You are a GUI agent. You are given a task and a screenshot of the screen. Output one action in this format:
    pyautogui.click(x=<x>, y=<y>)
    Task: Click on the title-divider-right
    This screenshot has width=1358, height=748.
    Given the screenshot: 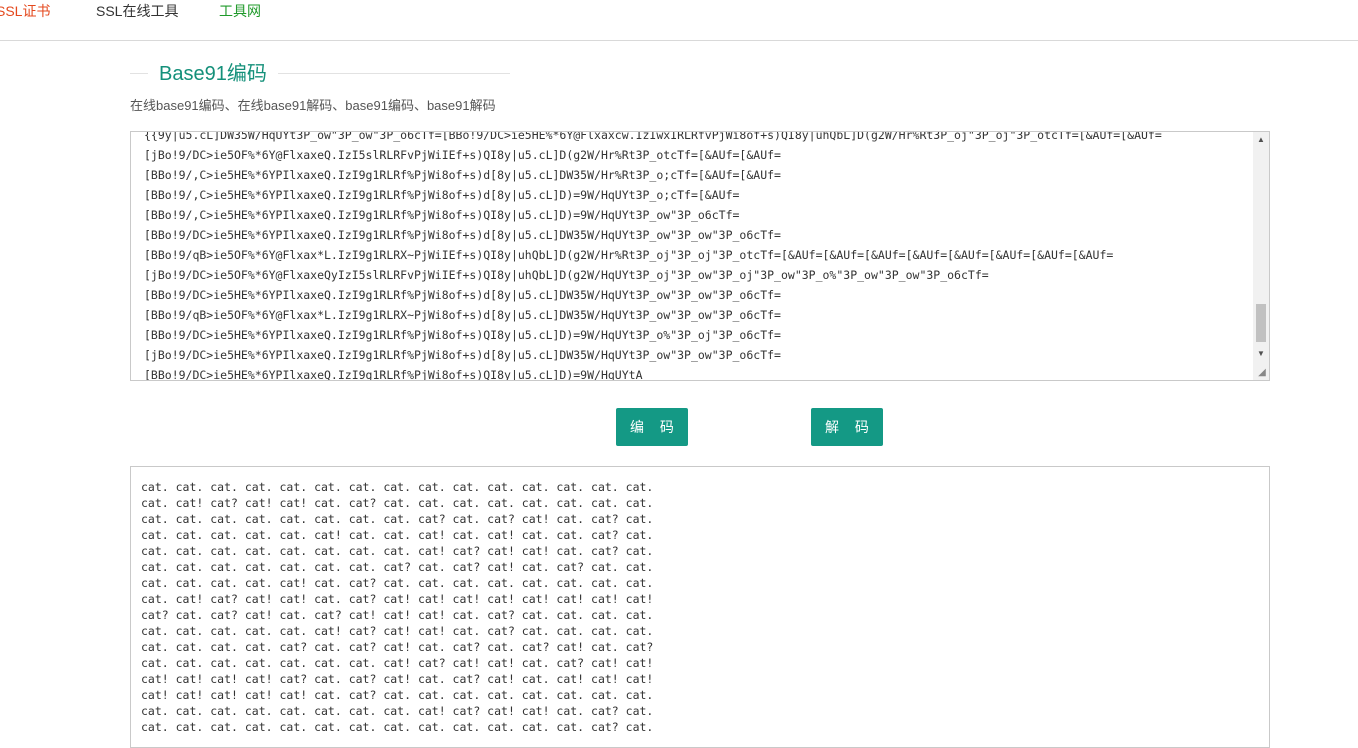 What is the action you would take?
    pyautogui.click(x=394, y=73)
    